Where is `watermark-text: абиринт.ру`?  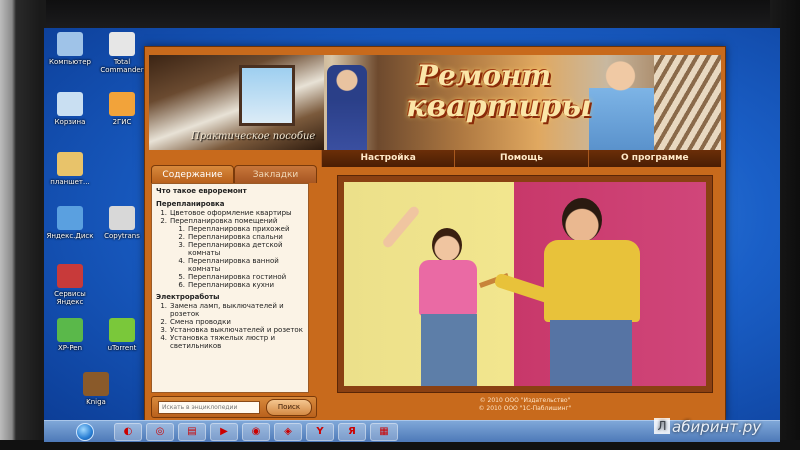 watermark-text: абиринт.ру is located at coordinates (717, 427).